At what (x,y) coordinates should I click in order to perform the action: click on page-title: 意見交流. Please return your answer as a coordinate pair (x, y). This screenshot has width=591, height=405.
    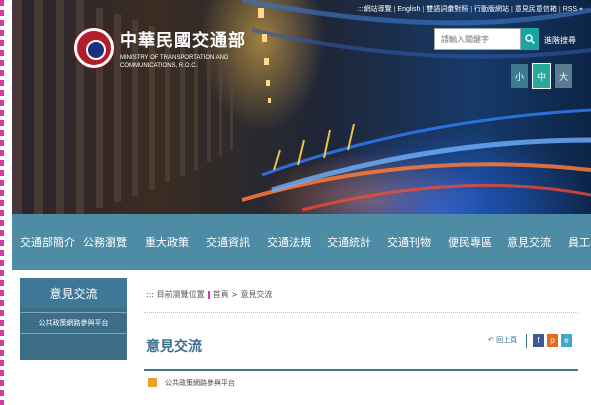
    Looking at the image, I should click on (174, 347).